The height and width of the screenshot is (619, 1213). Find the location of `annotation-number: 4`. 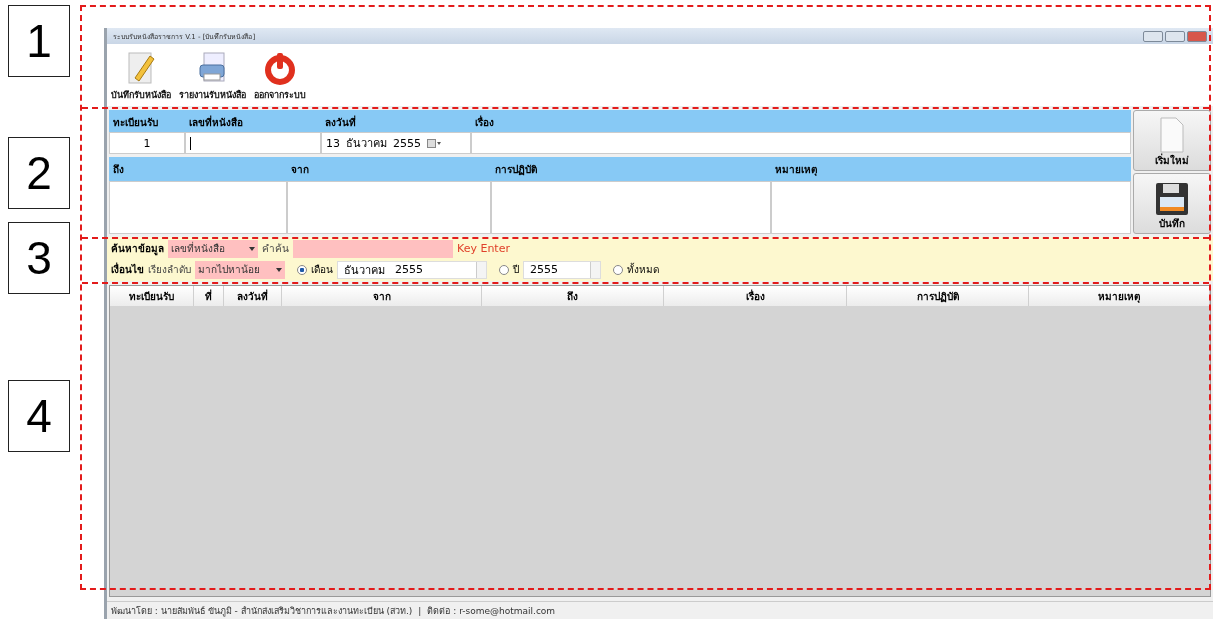

annotation-number: 4 is located at coordinates (39, 416).